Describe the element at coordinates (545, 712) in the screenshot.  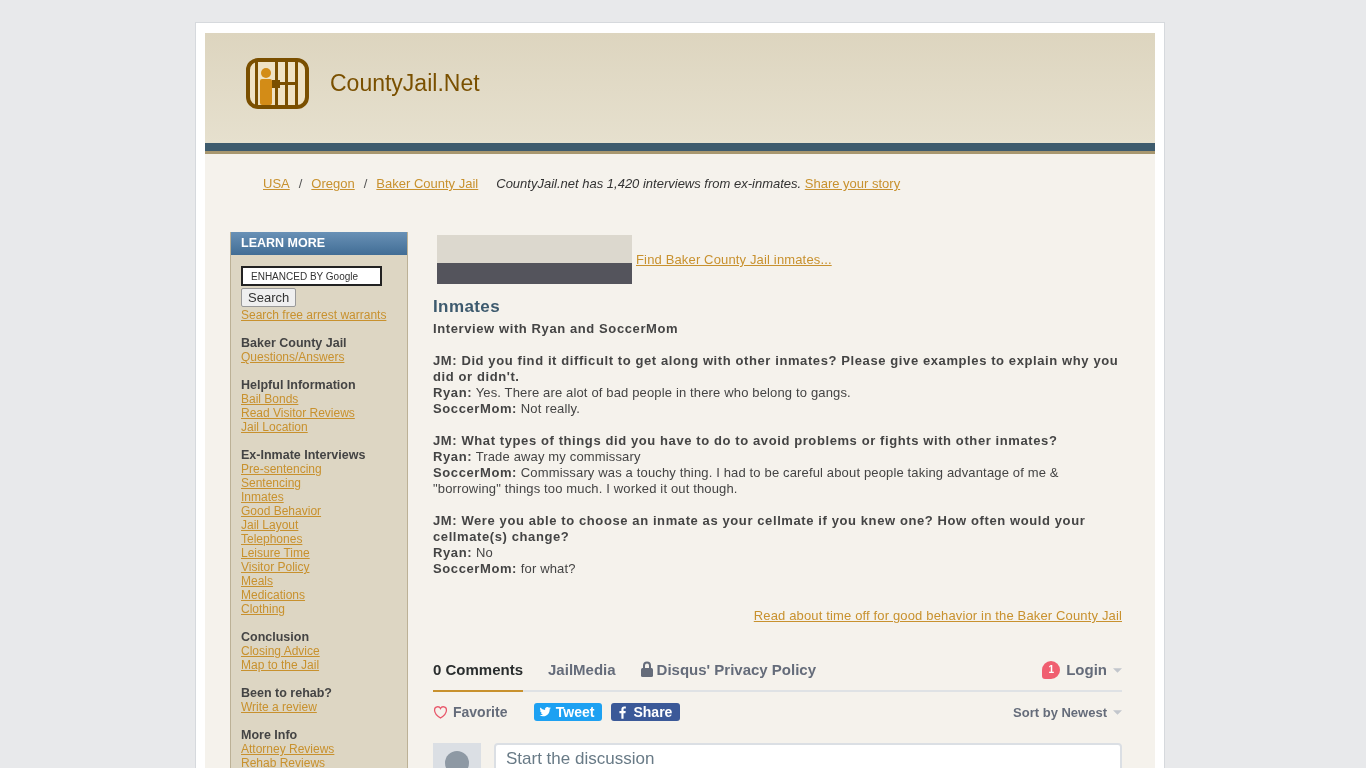
I see `bird-icon` at that location.